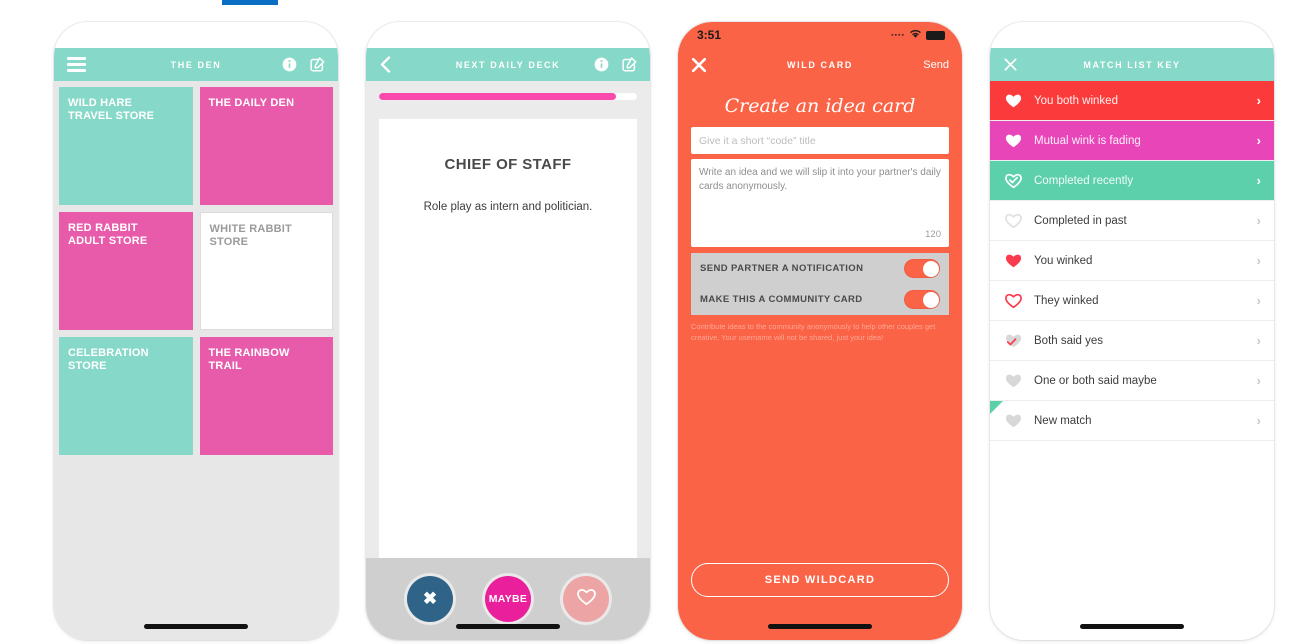 The height and width of the screenshot is (644, 1296). I want to click on navbar-left-matchkey, so click(1010, 64).